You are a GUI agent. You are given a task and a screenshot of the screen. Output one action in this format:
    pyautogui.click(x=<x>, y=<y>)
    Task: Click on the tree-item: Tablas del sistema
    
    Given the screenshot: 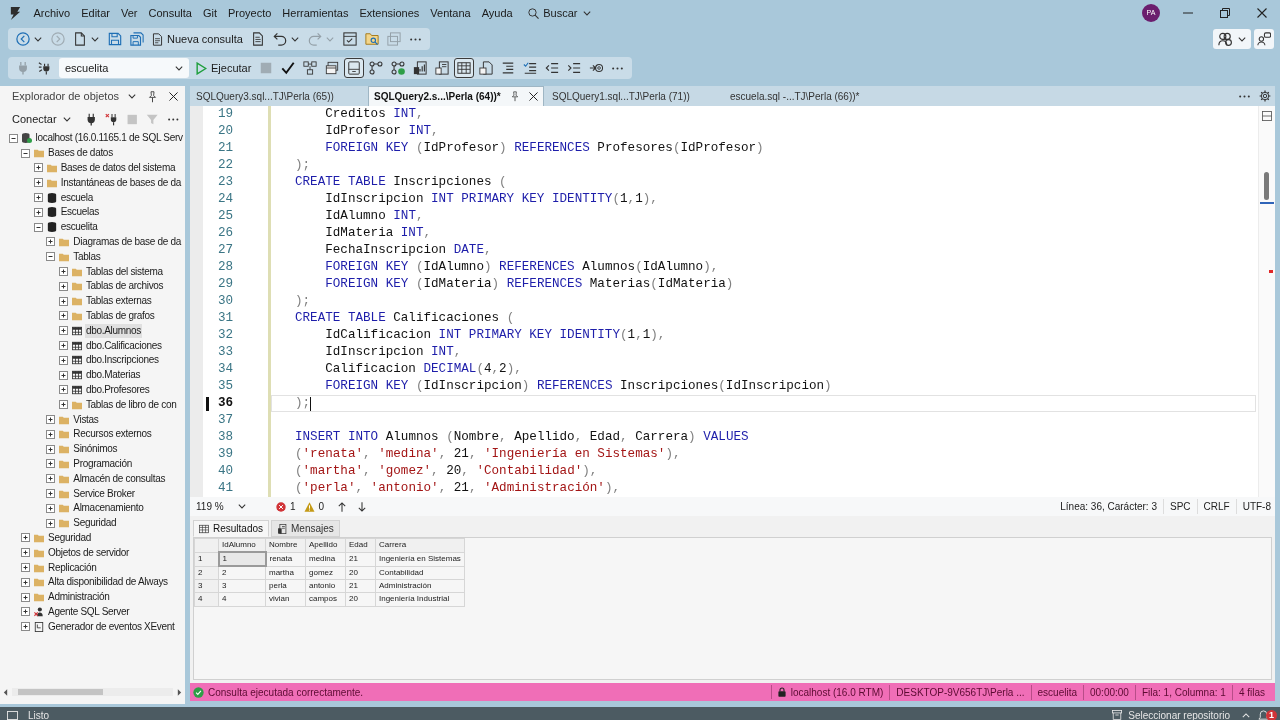 What is the action you would take?
    pyautogui.click(x=124, y=271)
    